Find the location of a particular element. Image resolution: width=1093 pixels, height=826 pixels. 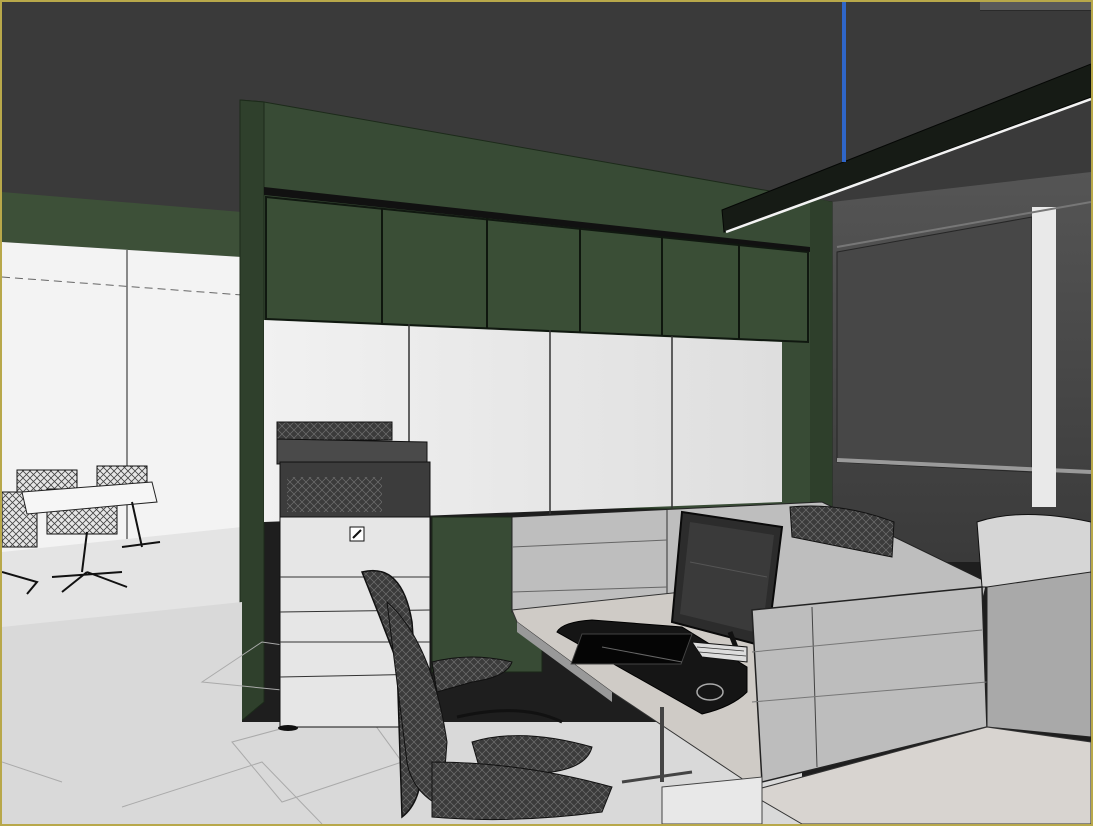

green-wall-right-return is located at coordinates (821, 354).